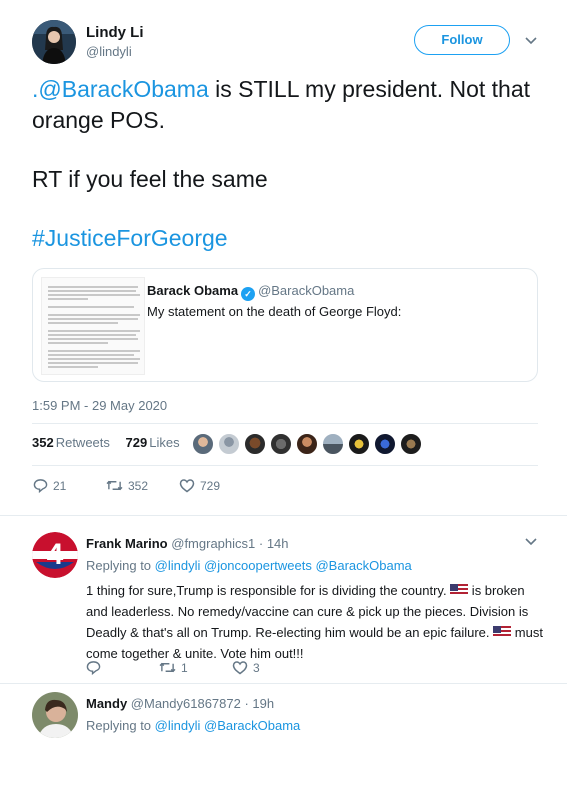 The height and width of the screenshot is (795, 567). I want to click on verified-badge-icon: ✓, so click(248, 294).